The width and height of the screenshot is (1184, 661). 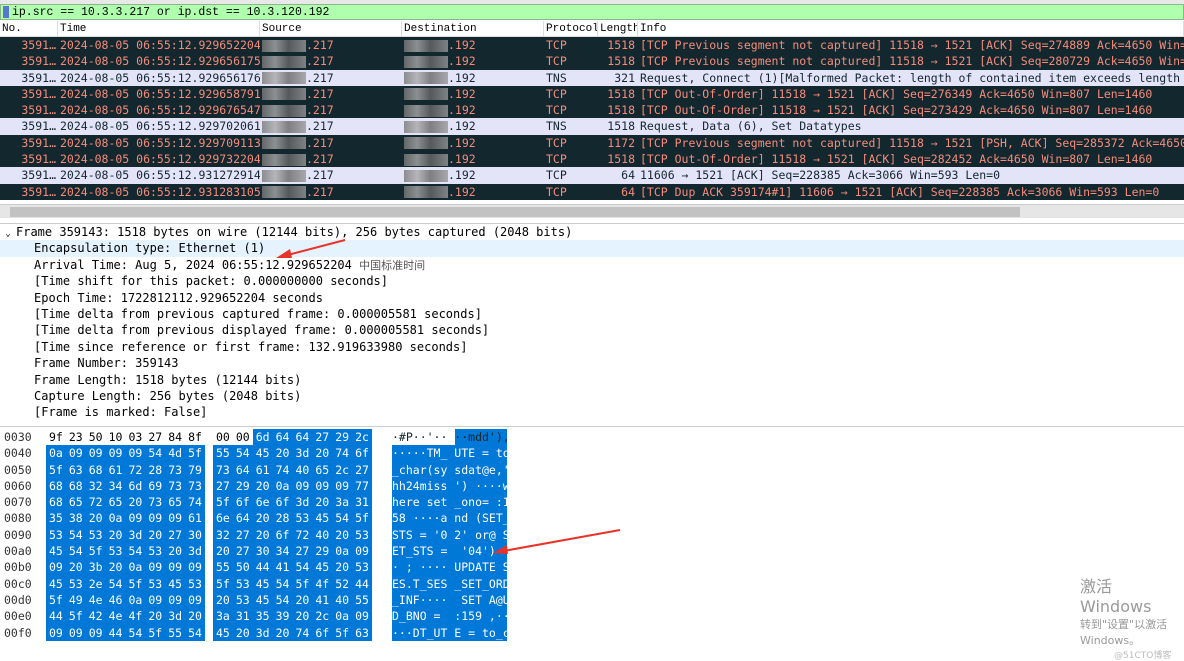 I want to click on hex-ascii: ·#P··'·· ··mdd'),, so click(x=449, y=437).